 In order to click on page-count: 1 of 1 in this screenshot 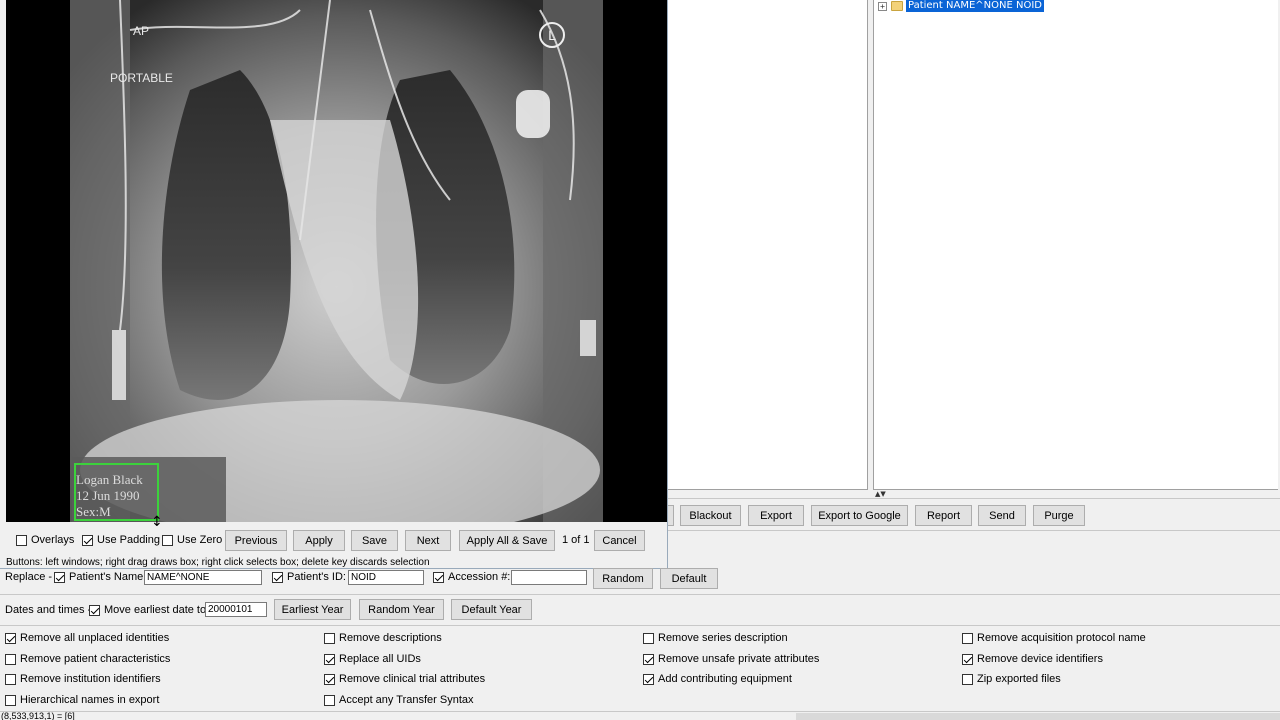, I will do `click(576, 540)`.